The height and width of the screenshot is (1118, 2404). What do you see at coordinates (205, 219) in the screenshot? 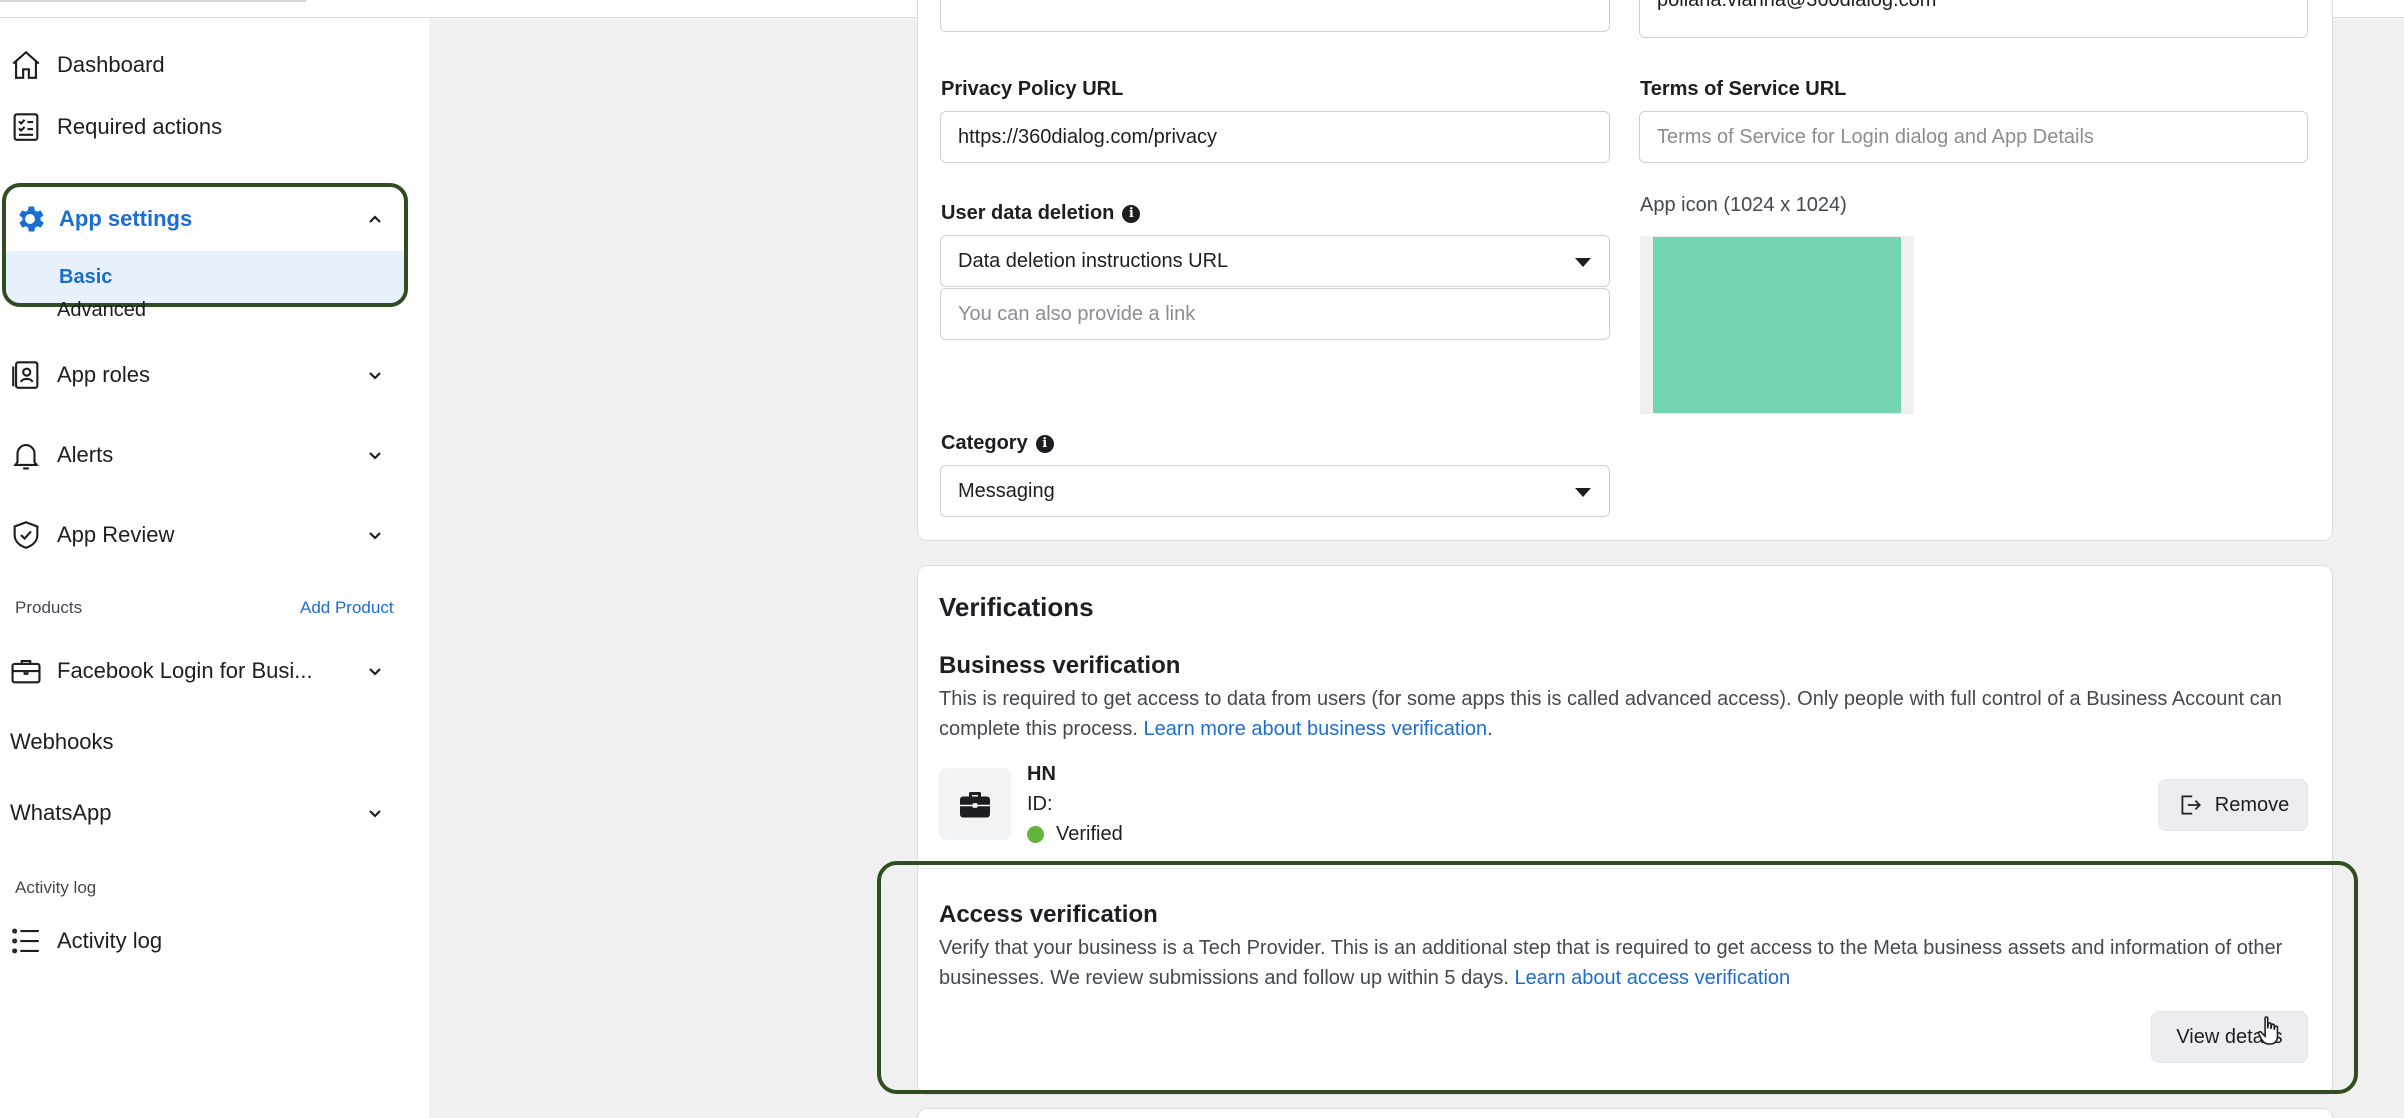
I see `sidebar-item-app-settings: App settings` at bounding box center [205, 219].